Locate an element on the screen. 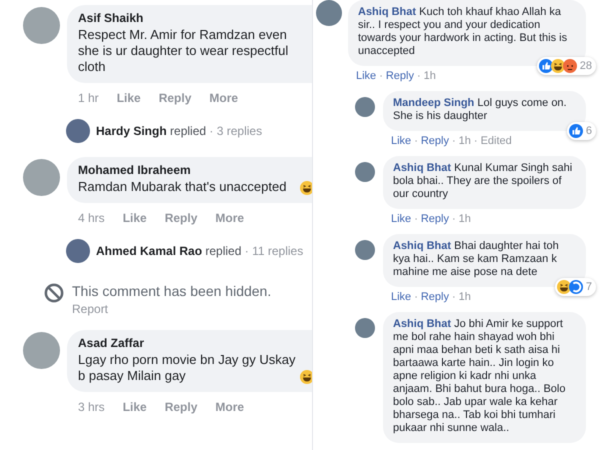 The image size is (600, 450). replies-link: Hardy Singh replied · 3 replies is located at coordinates (179, 131).